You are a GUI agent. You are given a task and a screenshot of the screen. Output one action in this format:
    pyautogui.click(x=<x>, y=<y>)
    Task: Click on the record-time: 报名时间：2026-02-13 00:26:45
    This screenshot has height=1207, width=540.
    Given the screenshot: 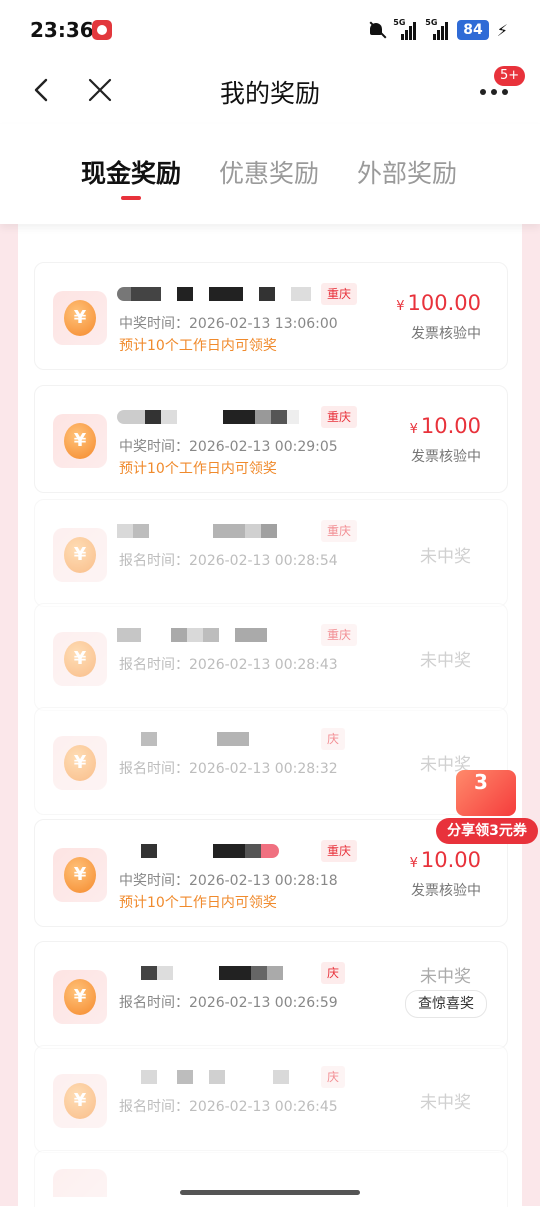 What is the action you would take?
    pyautogui.click(x=228, y=1106)
    